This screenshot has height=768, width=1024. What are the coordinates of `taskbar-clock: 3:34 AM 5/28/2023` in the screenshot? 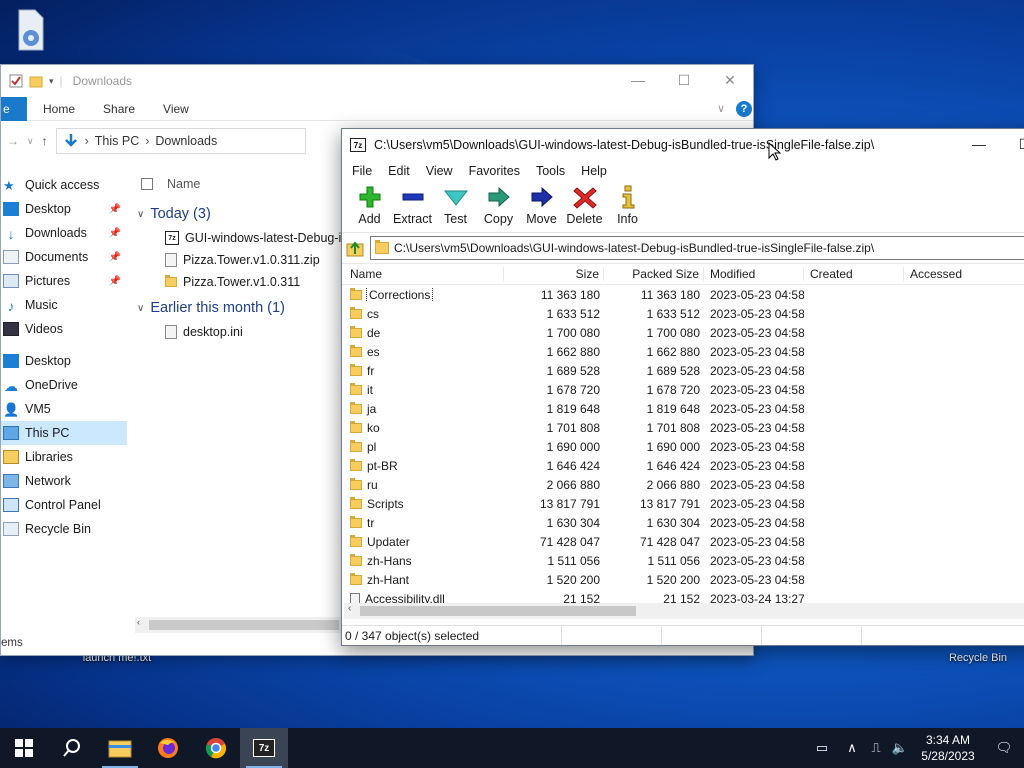 It's located at (948, 748).